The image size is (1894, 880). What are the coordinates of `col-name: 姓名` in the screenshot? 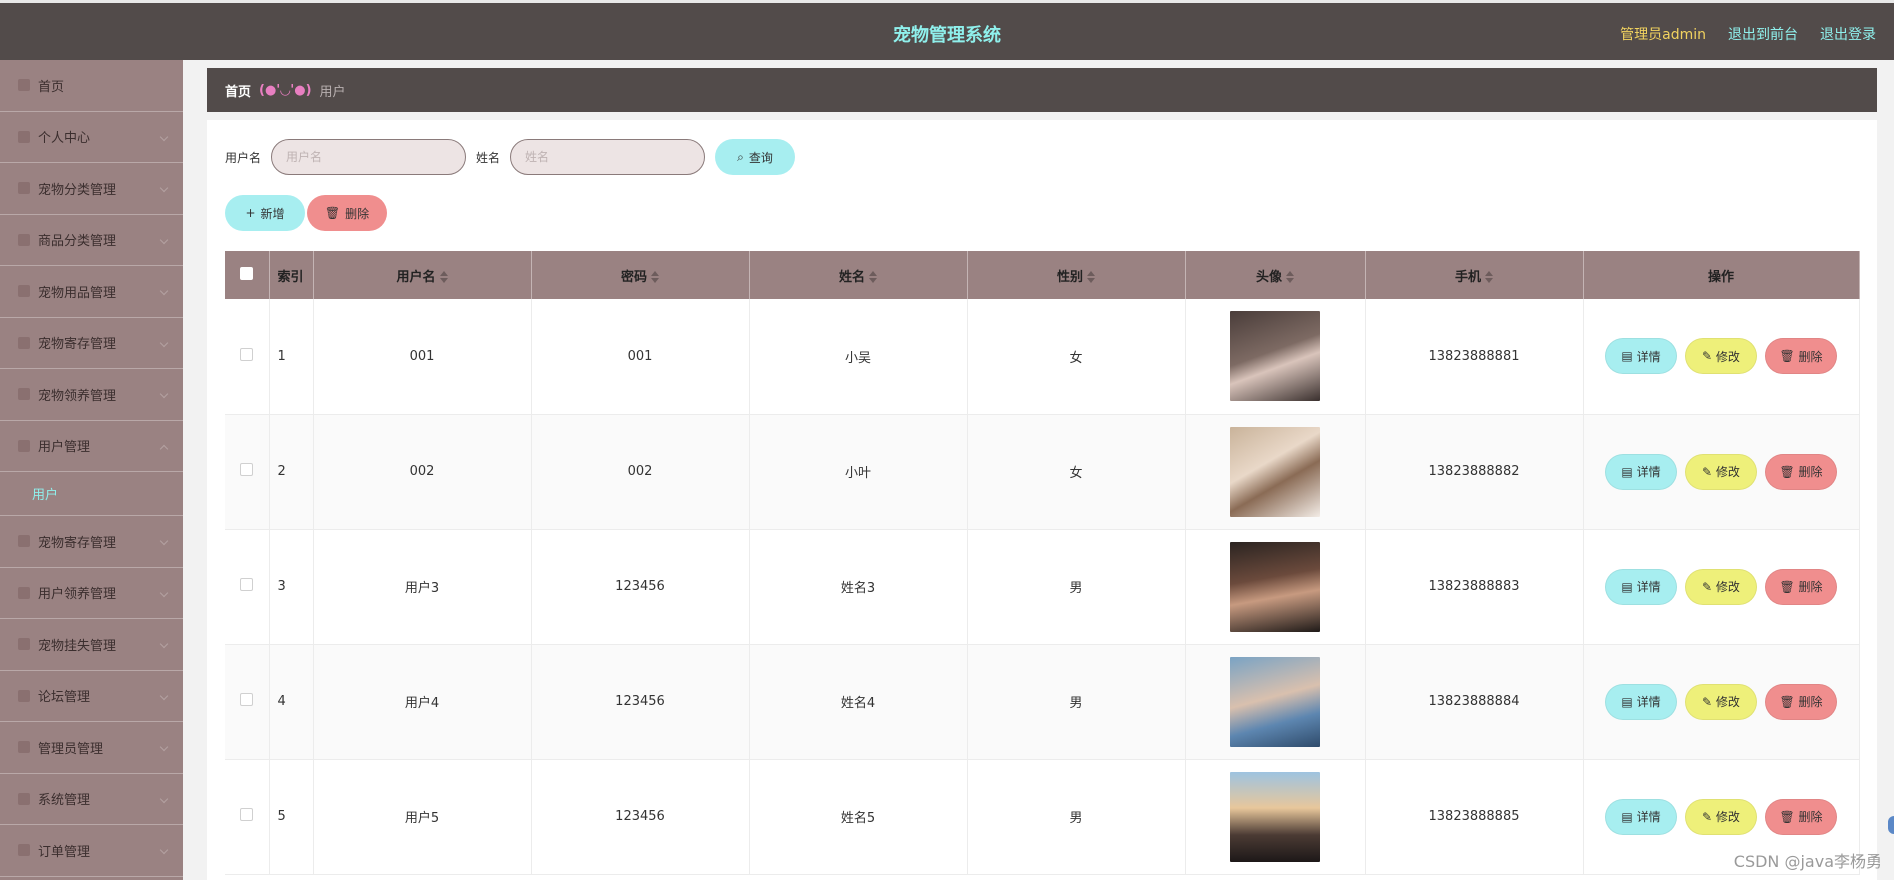 It's located at (858, 275).